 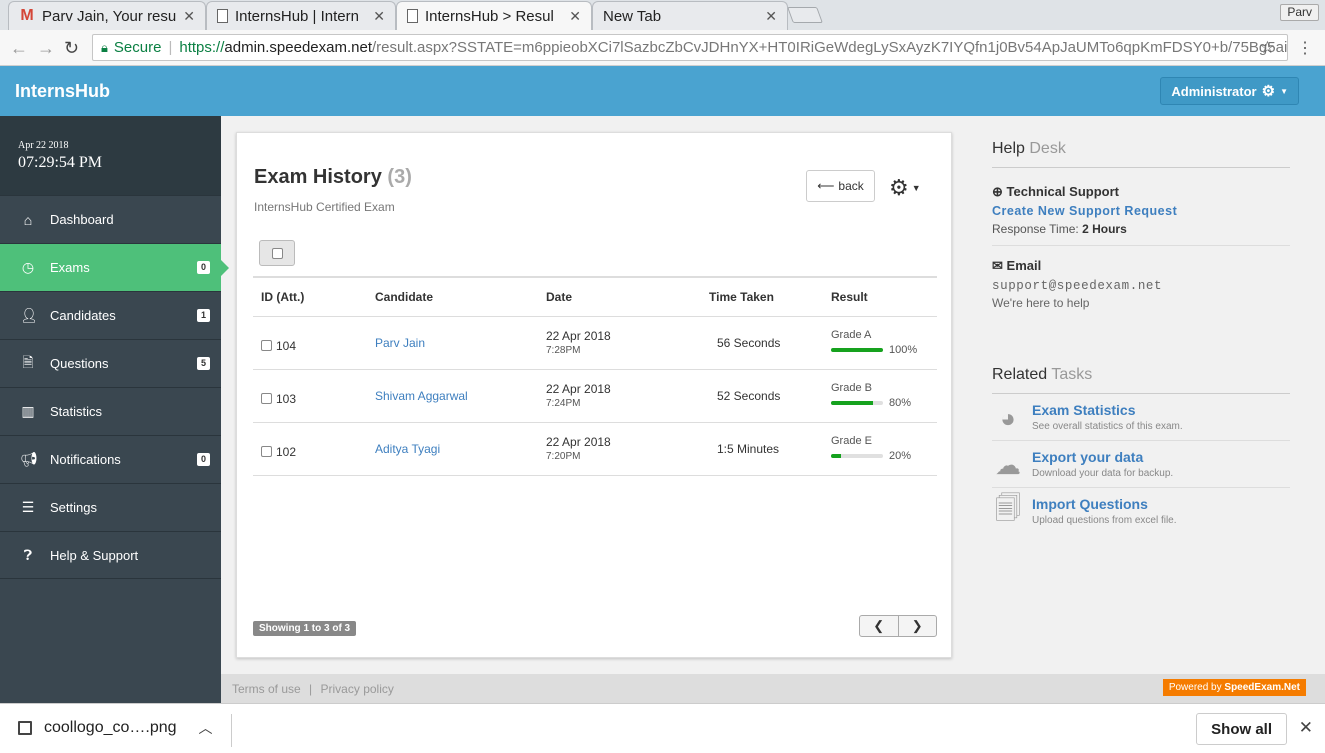 I want to click on clock-icon: ◷, so click(x=28, y=267).